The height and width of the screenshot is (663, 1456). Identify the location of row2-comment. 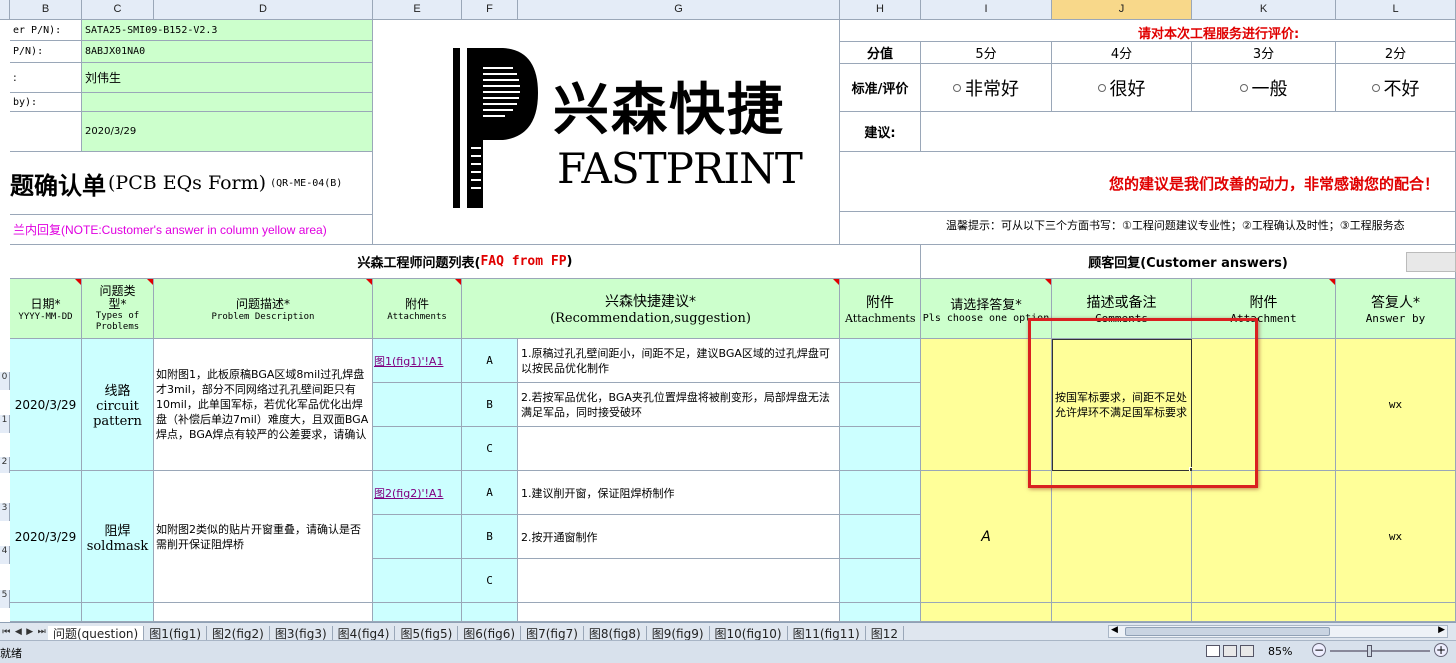
(1122, 537).